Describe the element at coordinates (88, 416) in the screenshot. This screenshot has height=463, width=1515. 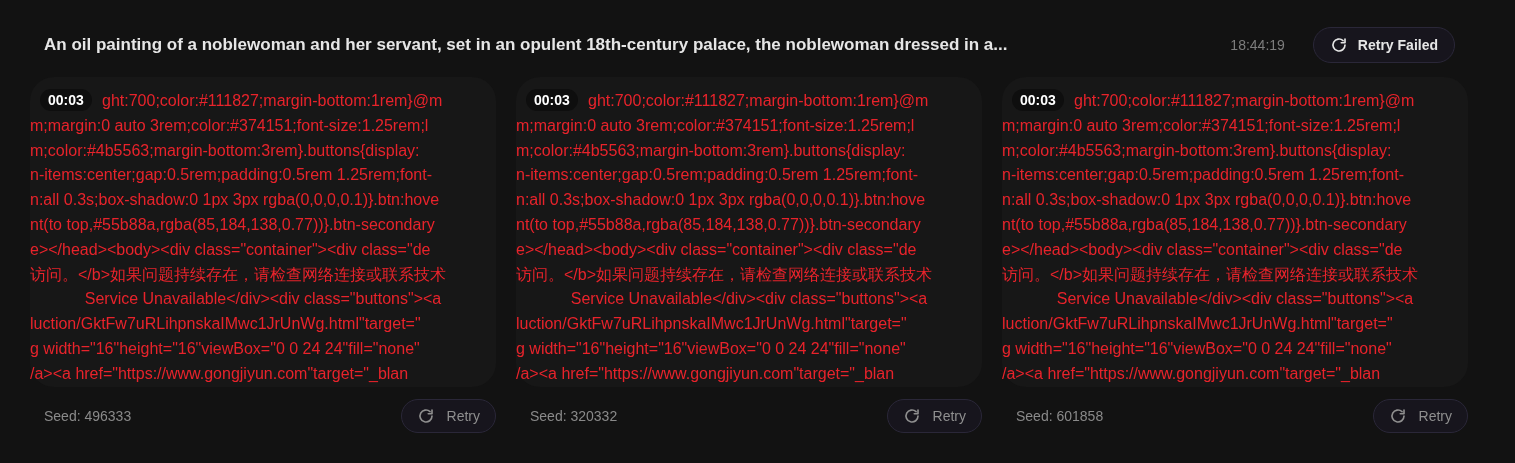
I see `seed-label: Seed: 496333` at that location.